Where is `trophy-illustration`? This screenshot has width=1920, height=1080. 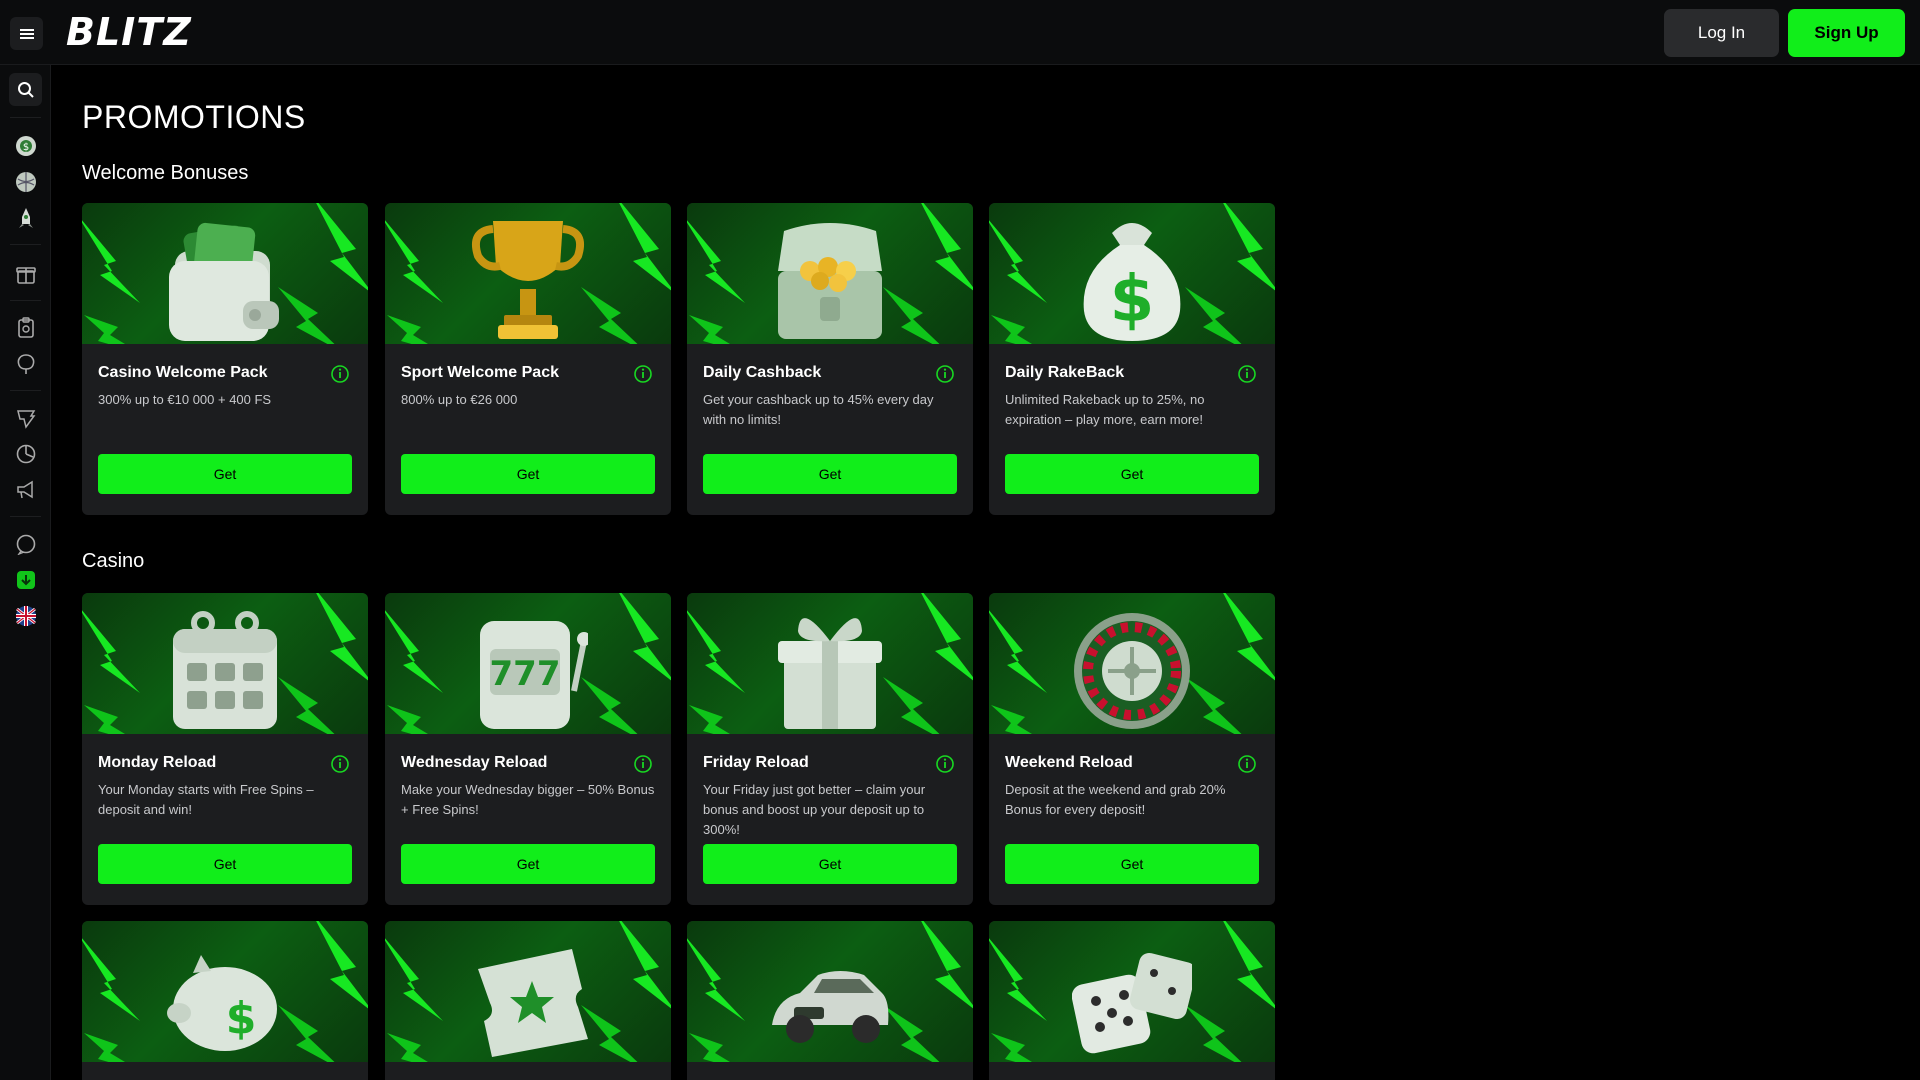
trophy-illustration is located at coordinates (528, 280).